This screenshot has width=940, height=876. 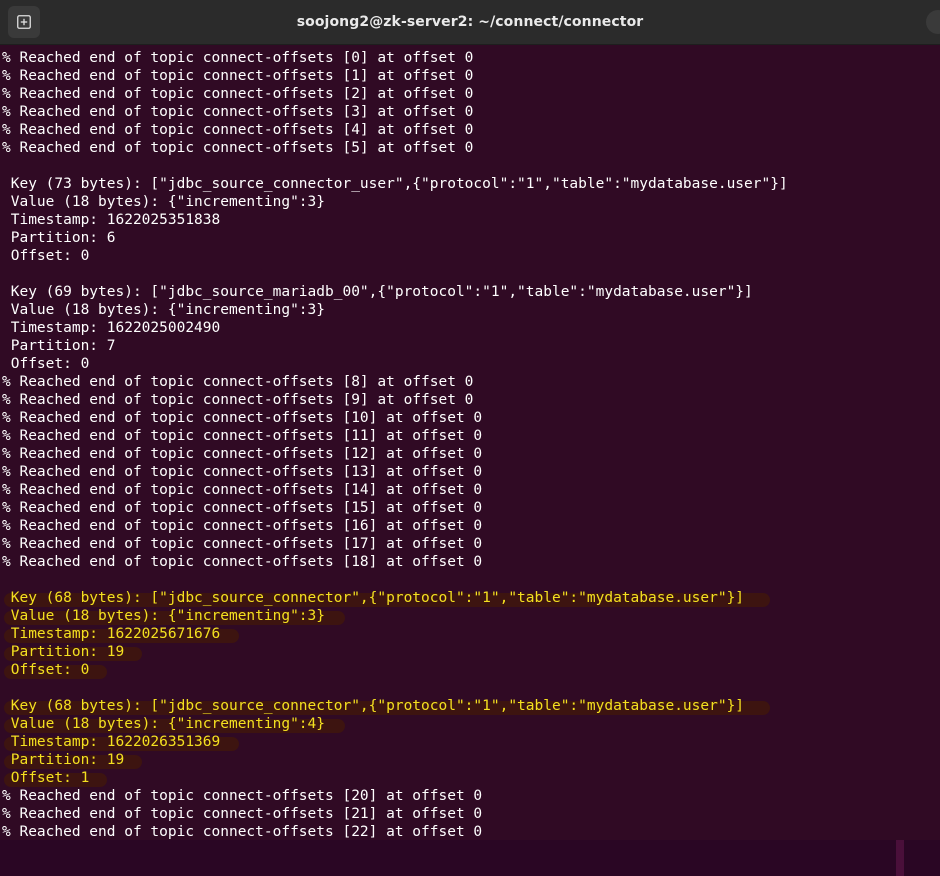 What do you see at coordinates (46, 778) in the screenshot?
I see `highlighted-terminal-line: Offset: 1` at bounding box center [46, 778].